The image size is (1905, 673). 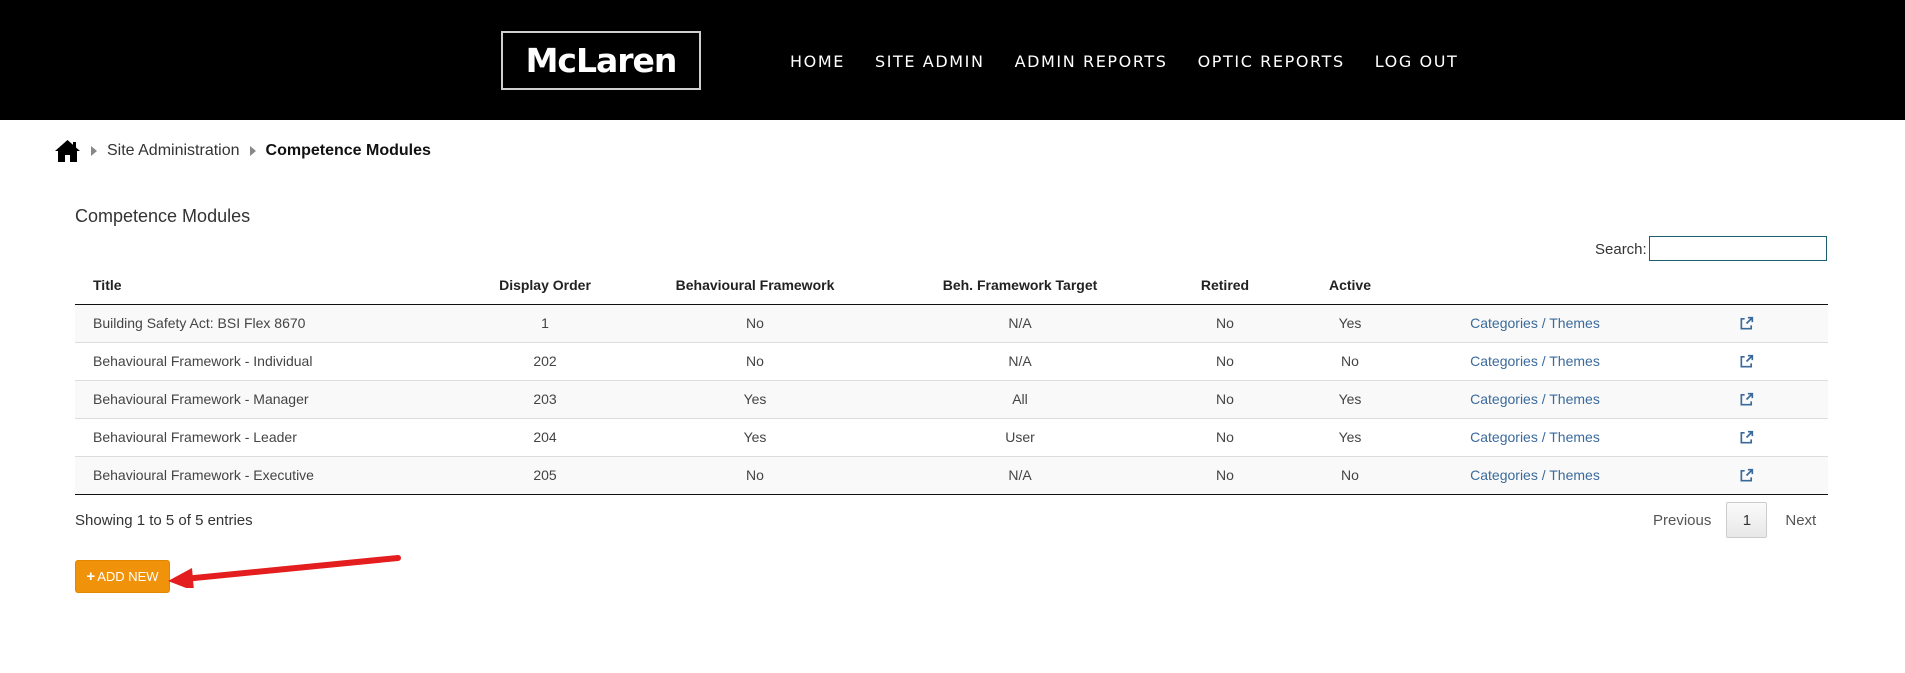 I want to click on page-title: Competence Modules, so click(x=163, y=216).